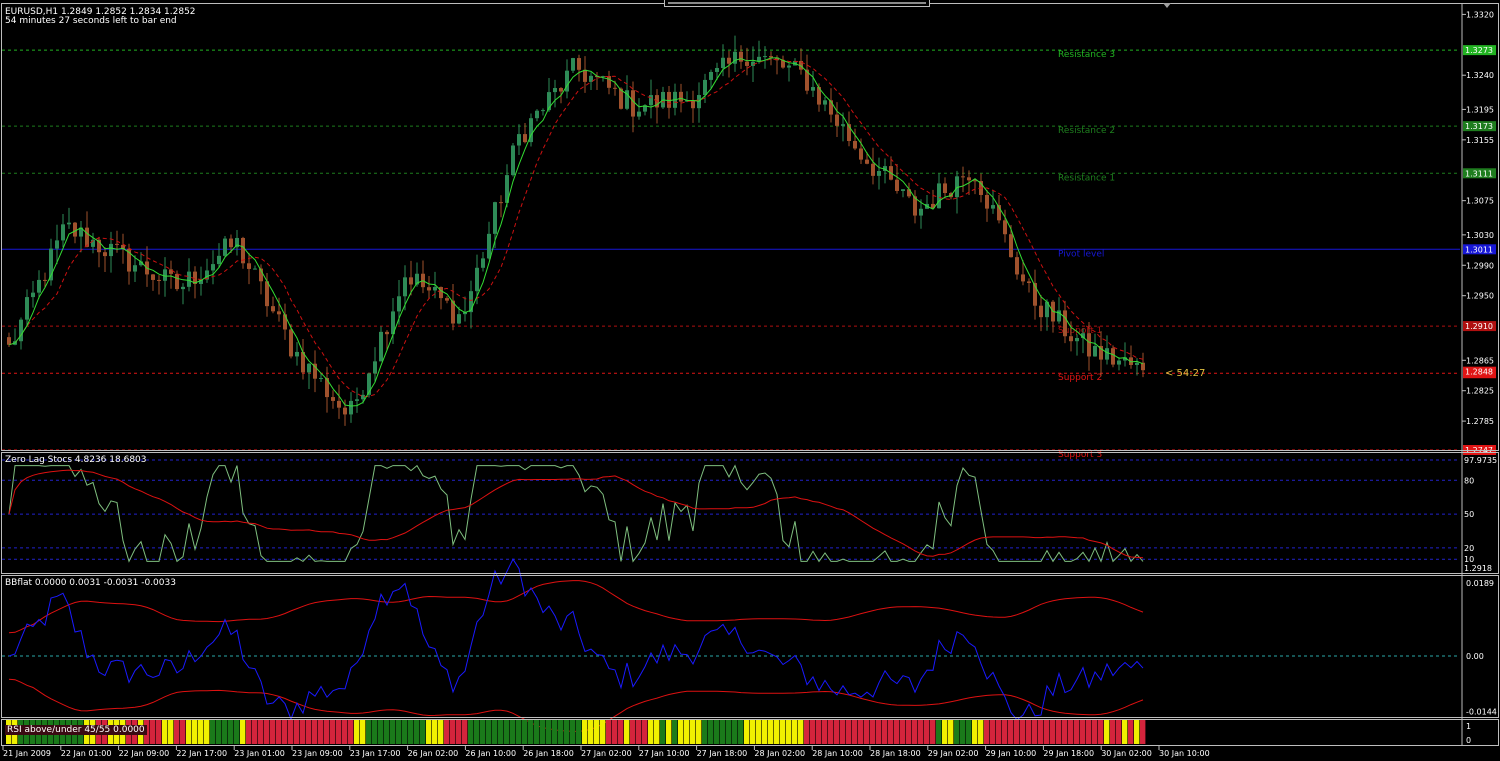 The image size is (1500, 761). Describe the element at coordinates (1080, 378) in the screenshot. I see `level-label: Support 2` at that location.